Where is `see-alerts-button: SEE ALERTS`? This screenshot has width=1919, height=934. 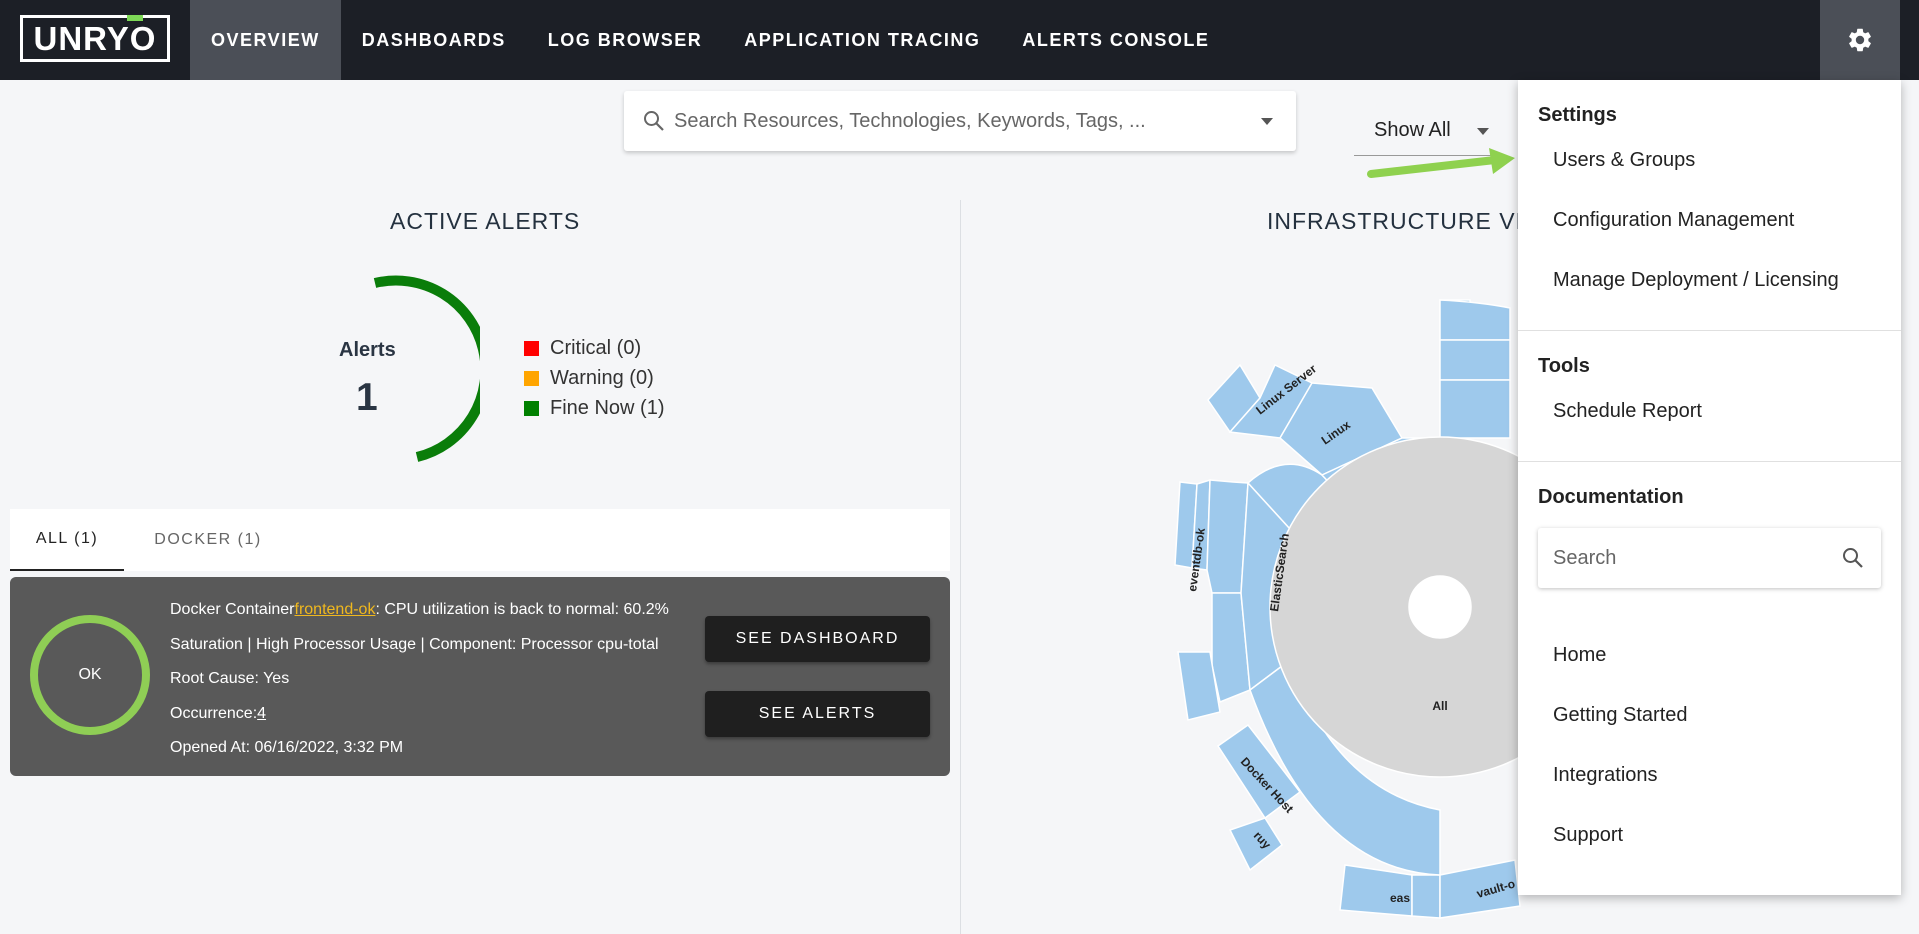 see-alerts-button: SEE ALERTS is located at coordinates (817, 714).